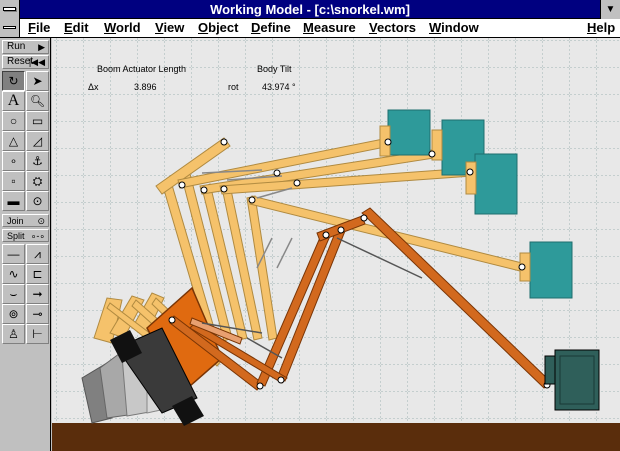 This screenshot has width=620, height=451. Describe the element at coordinates (25, 235) in the screenshot. I see `split-button: Split ∘-∘` at that location.